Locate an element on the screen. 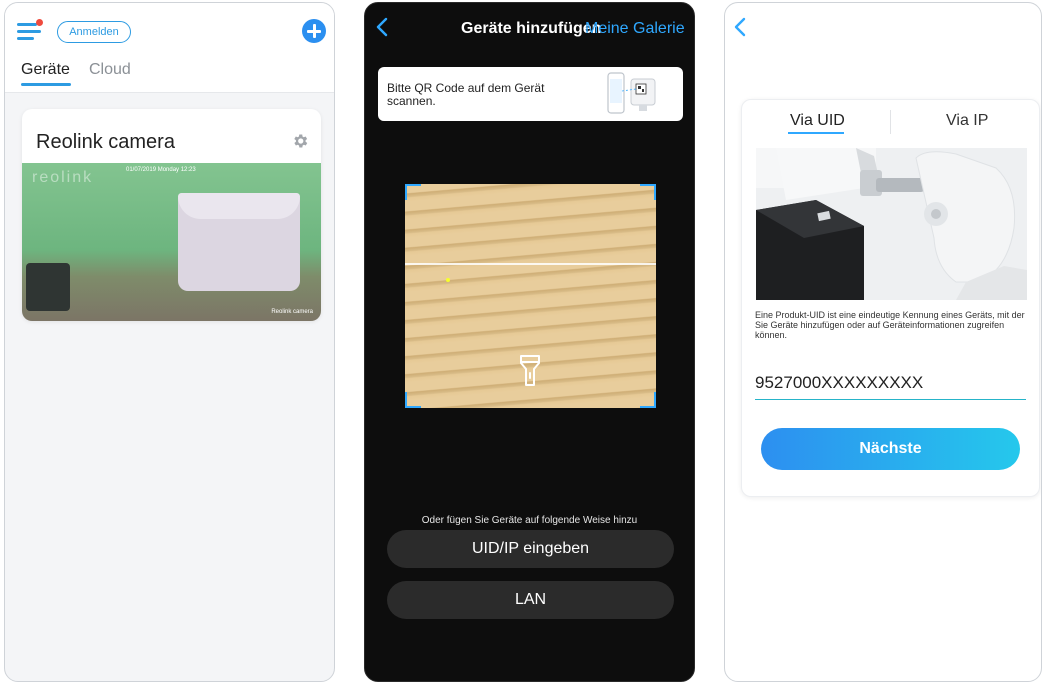 This screenshot has height=684, width=1046. scan-hint-text: Bitte QR Code auf dem Gerät scannen. is located at coordinates (466, 94).